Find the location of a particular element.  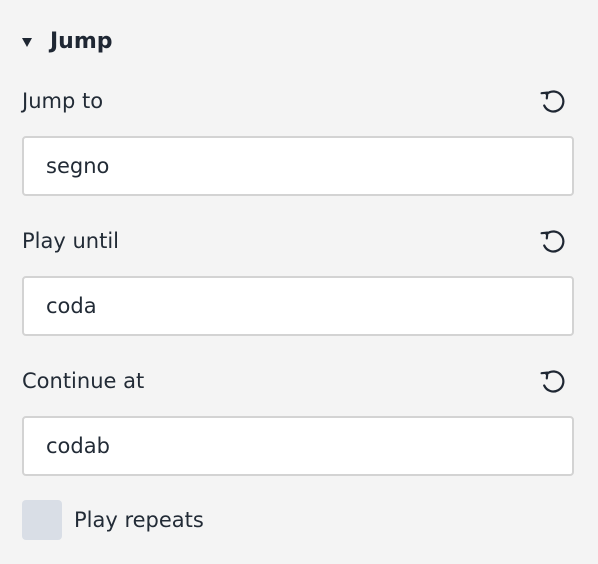

play-repeats-checkbox is located at coordinates (42, 520).